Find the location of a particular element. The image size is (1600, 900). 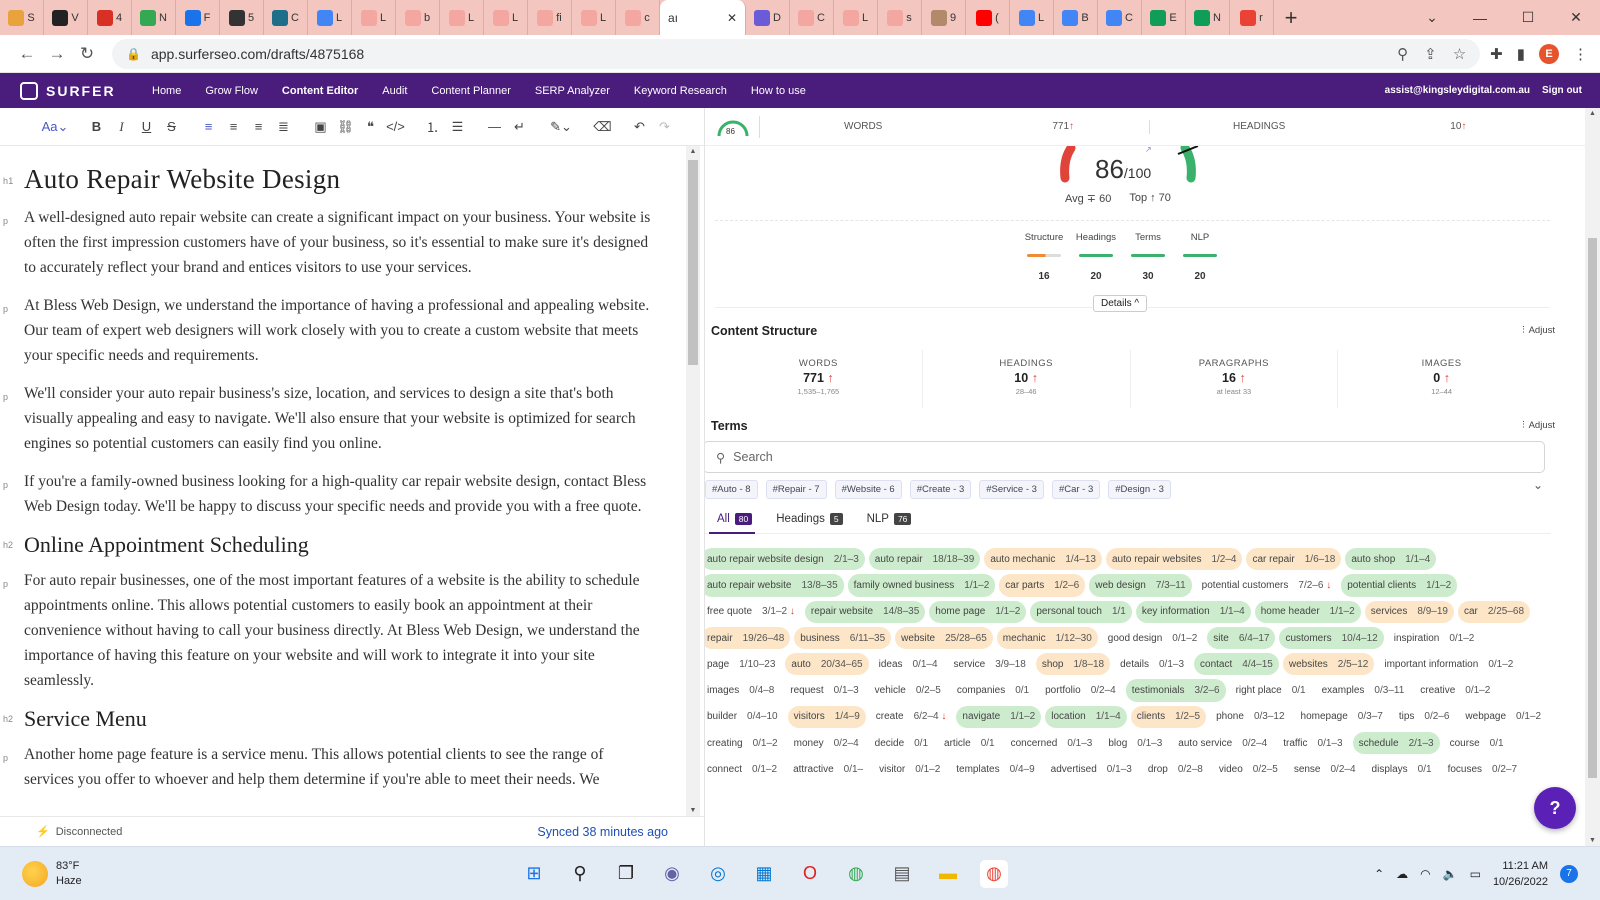

term-chip: schedule 2/1–3 is located at coordinates (1396, 743).